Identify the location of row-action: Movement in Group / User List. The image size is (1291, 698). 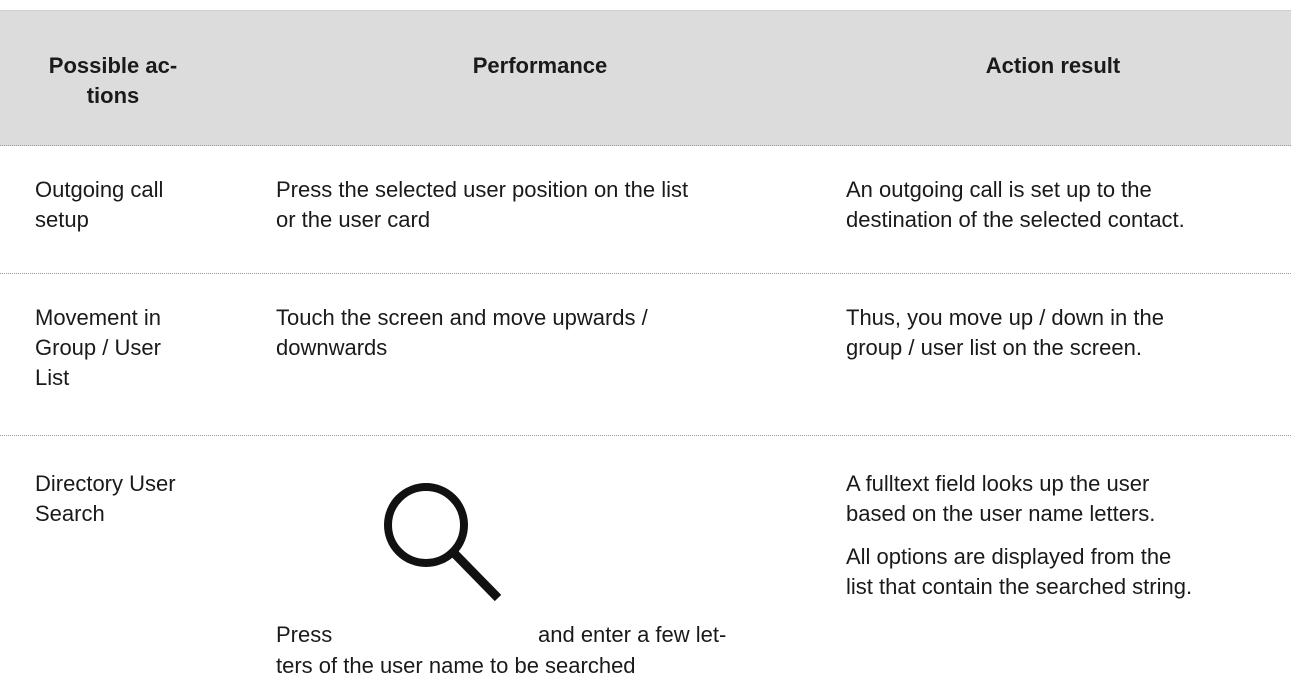
(98, 347).